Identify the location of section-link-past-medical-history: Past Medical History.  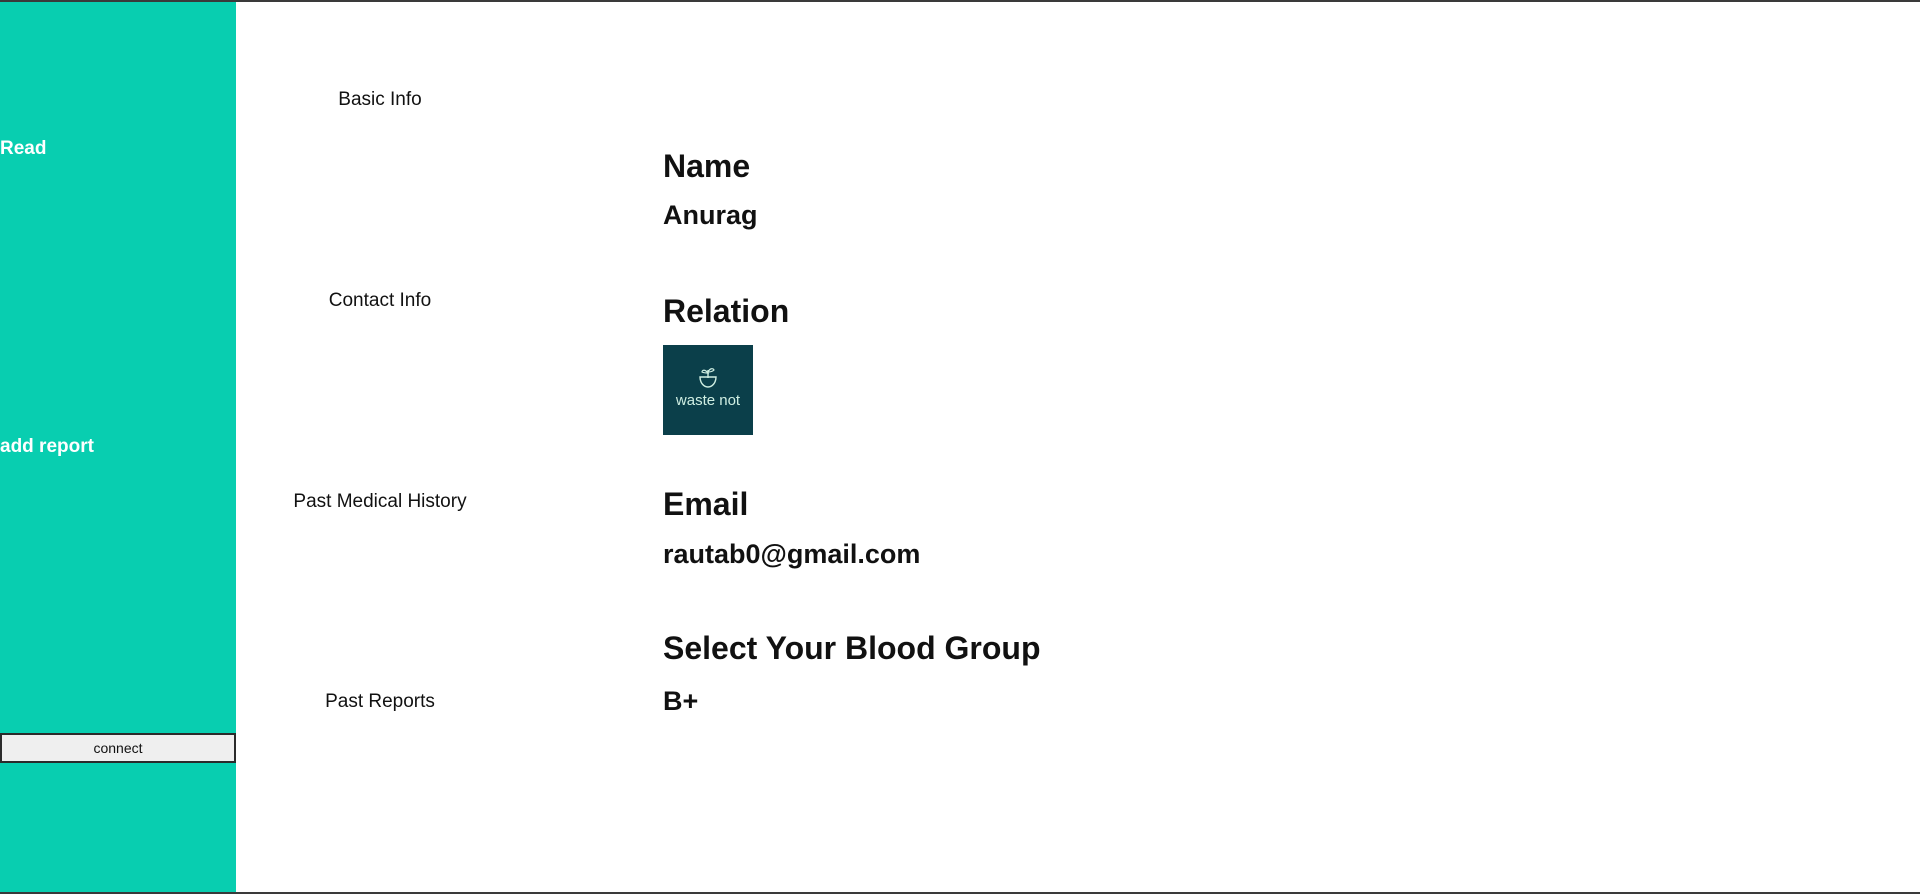
(380, 502).